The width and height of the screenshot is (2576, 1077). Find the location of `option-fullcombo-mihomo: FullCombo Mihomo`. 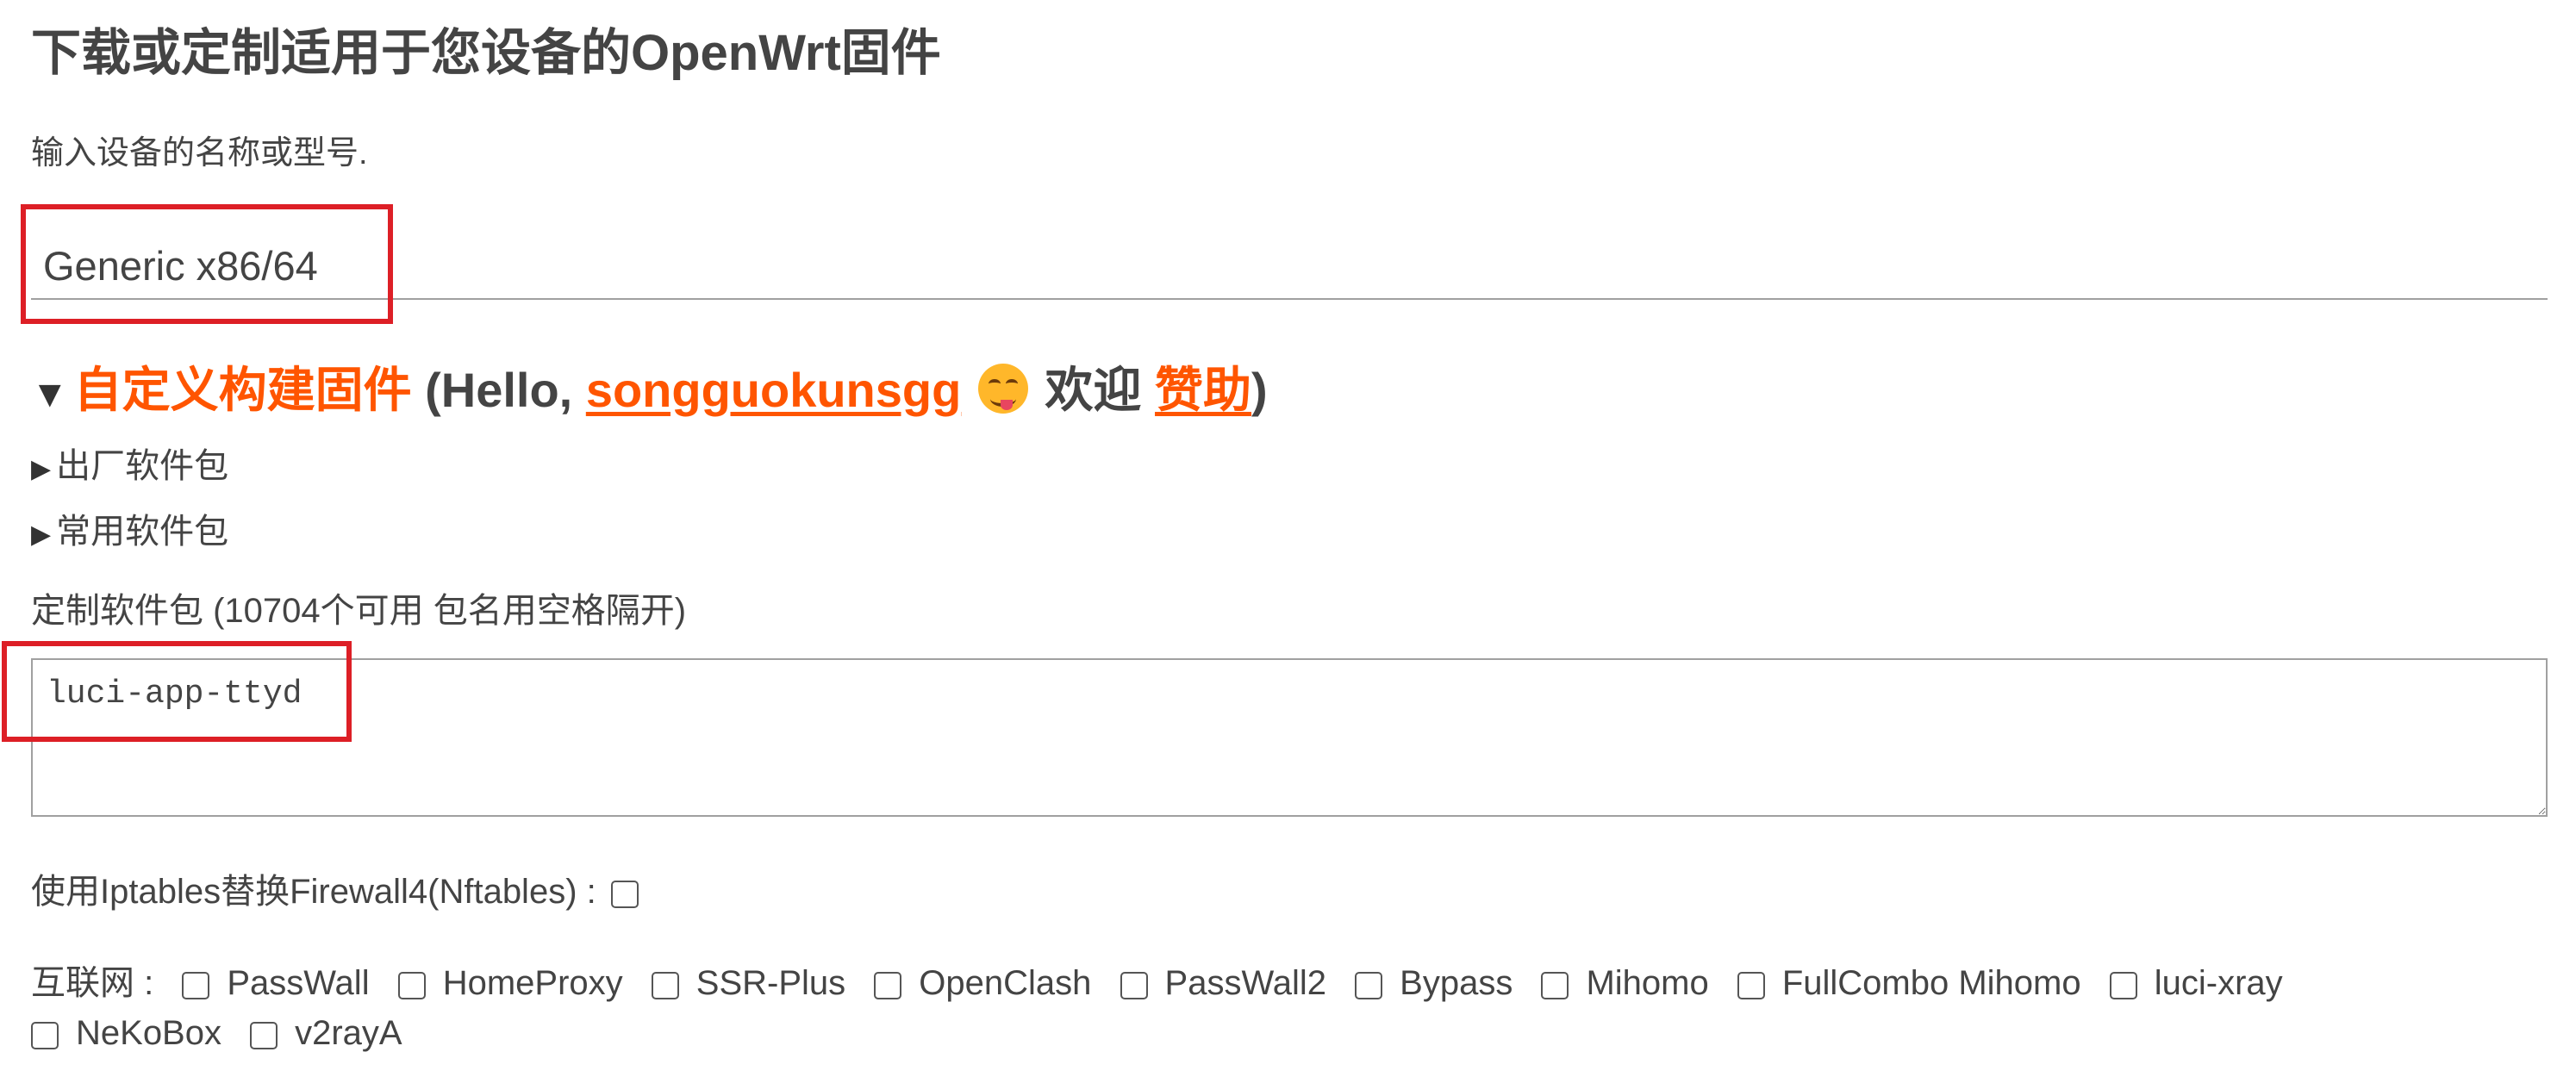

option-fullcombo-mihomo: FullCombo Mihomo is located at coordinates (1909, 983).